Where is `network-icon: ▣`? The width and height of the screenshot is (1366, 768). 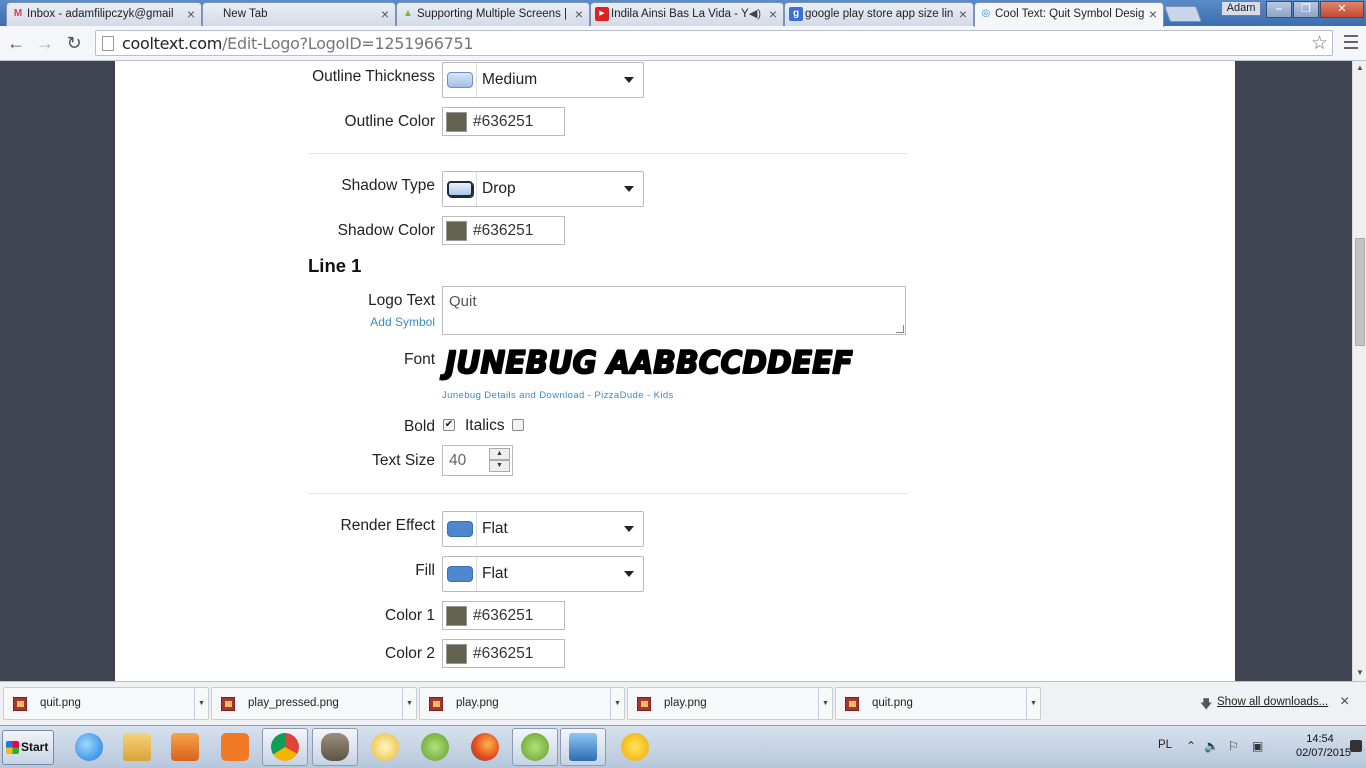 network-icon: ▣ is located at coordinates (1257, 746).